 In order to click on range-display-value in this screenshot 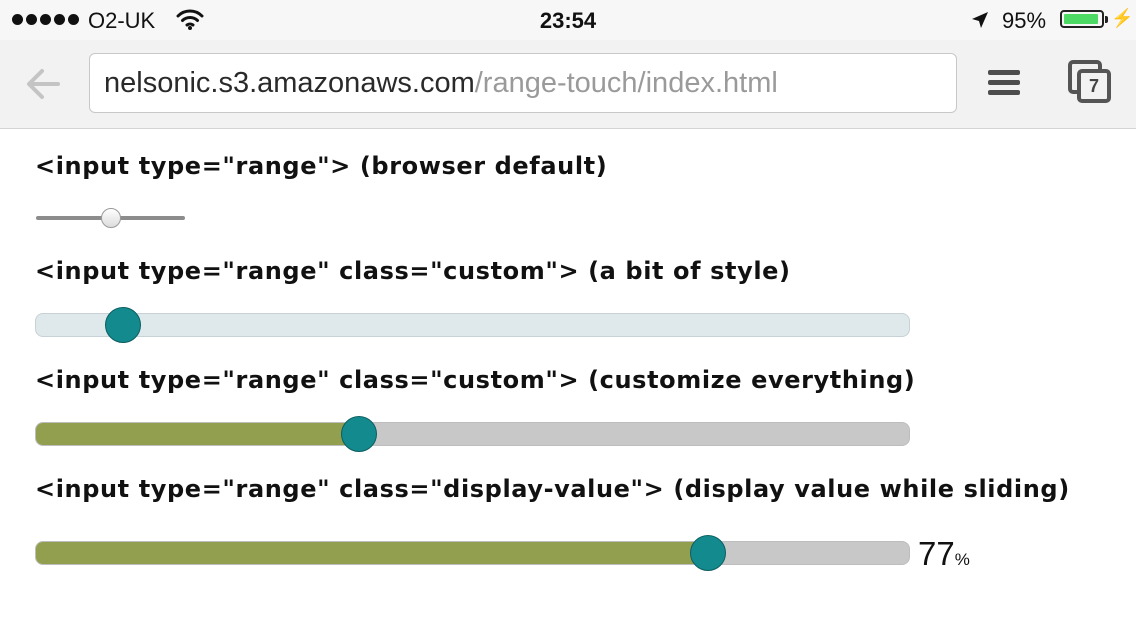, I will do `click(472, 553)`.